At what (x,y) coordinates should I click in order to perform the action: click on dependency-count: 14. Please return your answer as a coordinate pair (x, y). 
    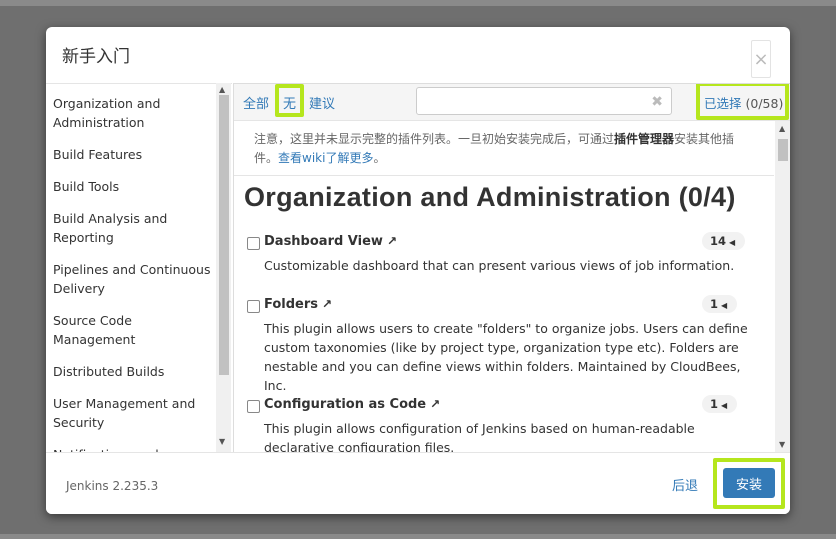
    Looking at the image, I should click on (718, 241).